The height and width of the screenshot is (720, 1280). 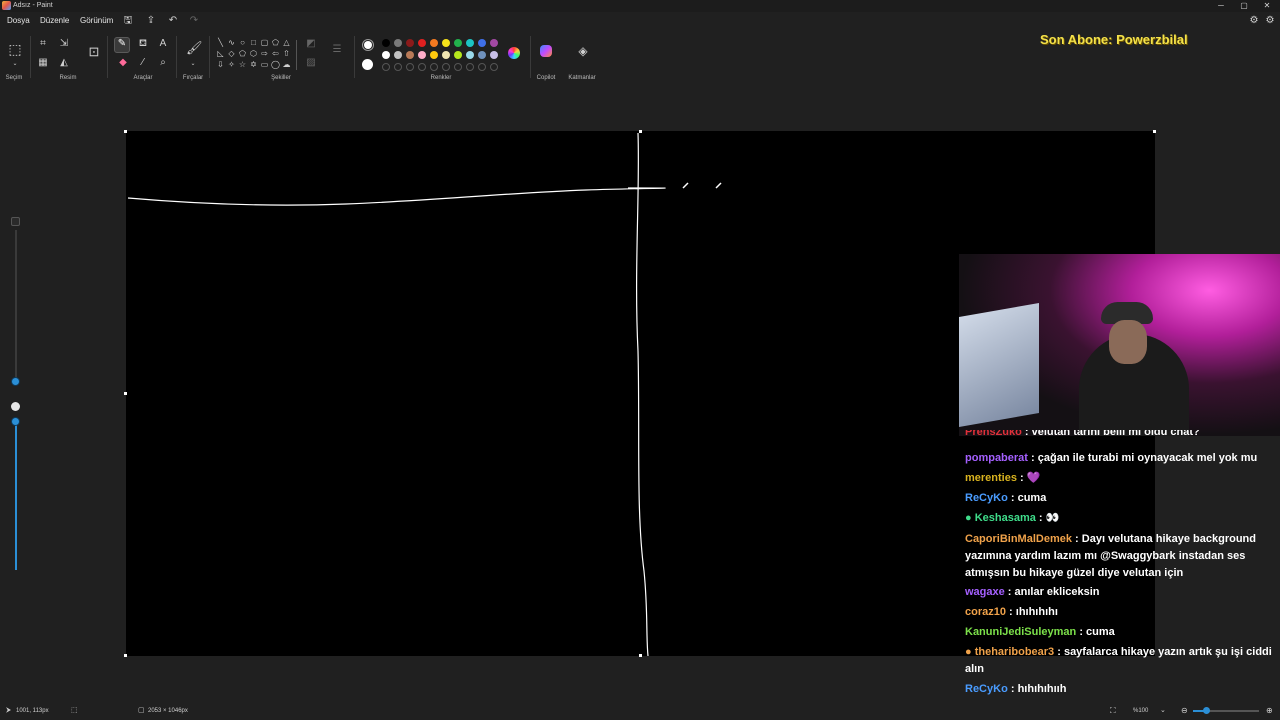 What do you see at coordinates (231, 53) in the screenshot?
I see `diamond-shape-icon: ◇` at bounding box center [231, 53].